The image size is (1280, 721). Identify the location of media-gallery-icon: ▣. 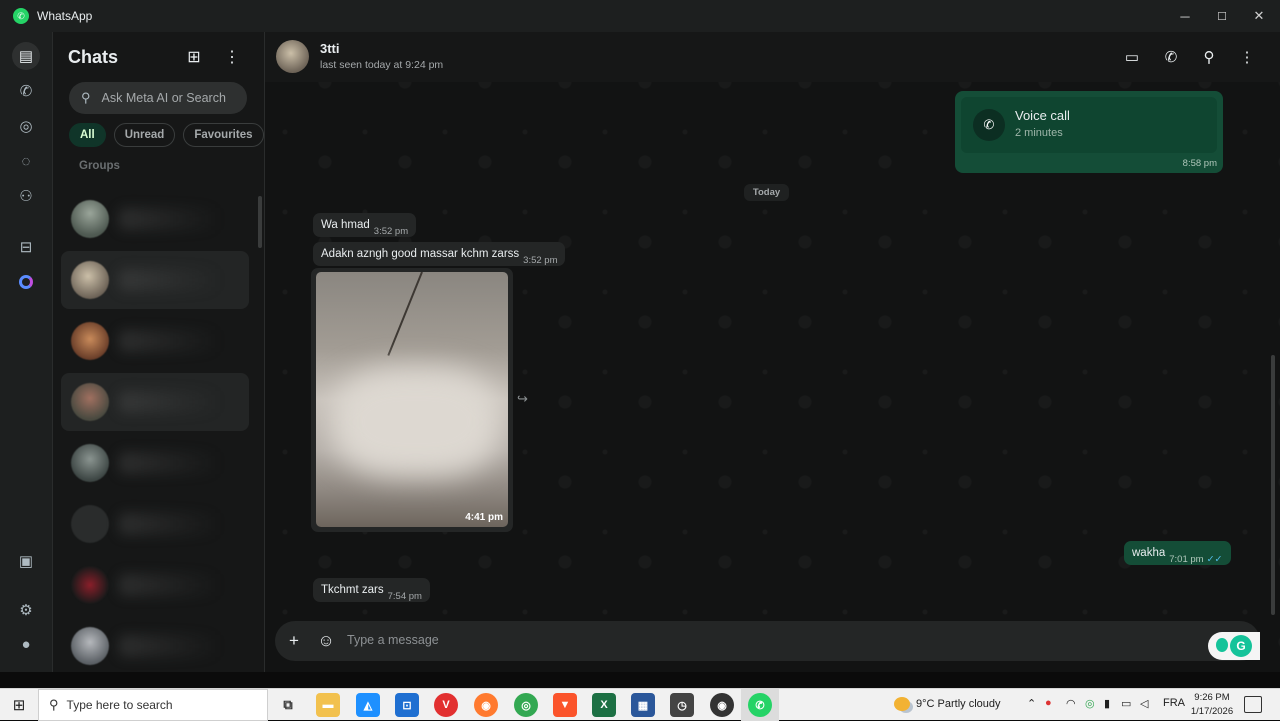
(26, 561).